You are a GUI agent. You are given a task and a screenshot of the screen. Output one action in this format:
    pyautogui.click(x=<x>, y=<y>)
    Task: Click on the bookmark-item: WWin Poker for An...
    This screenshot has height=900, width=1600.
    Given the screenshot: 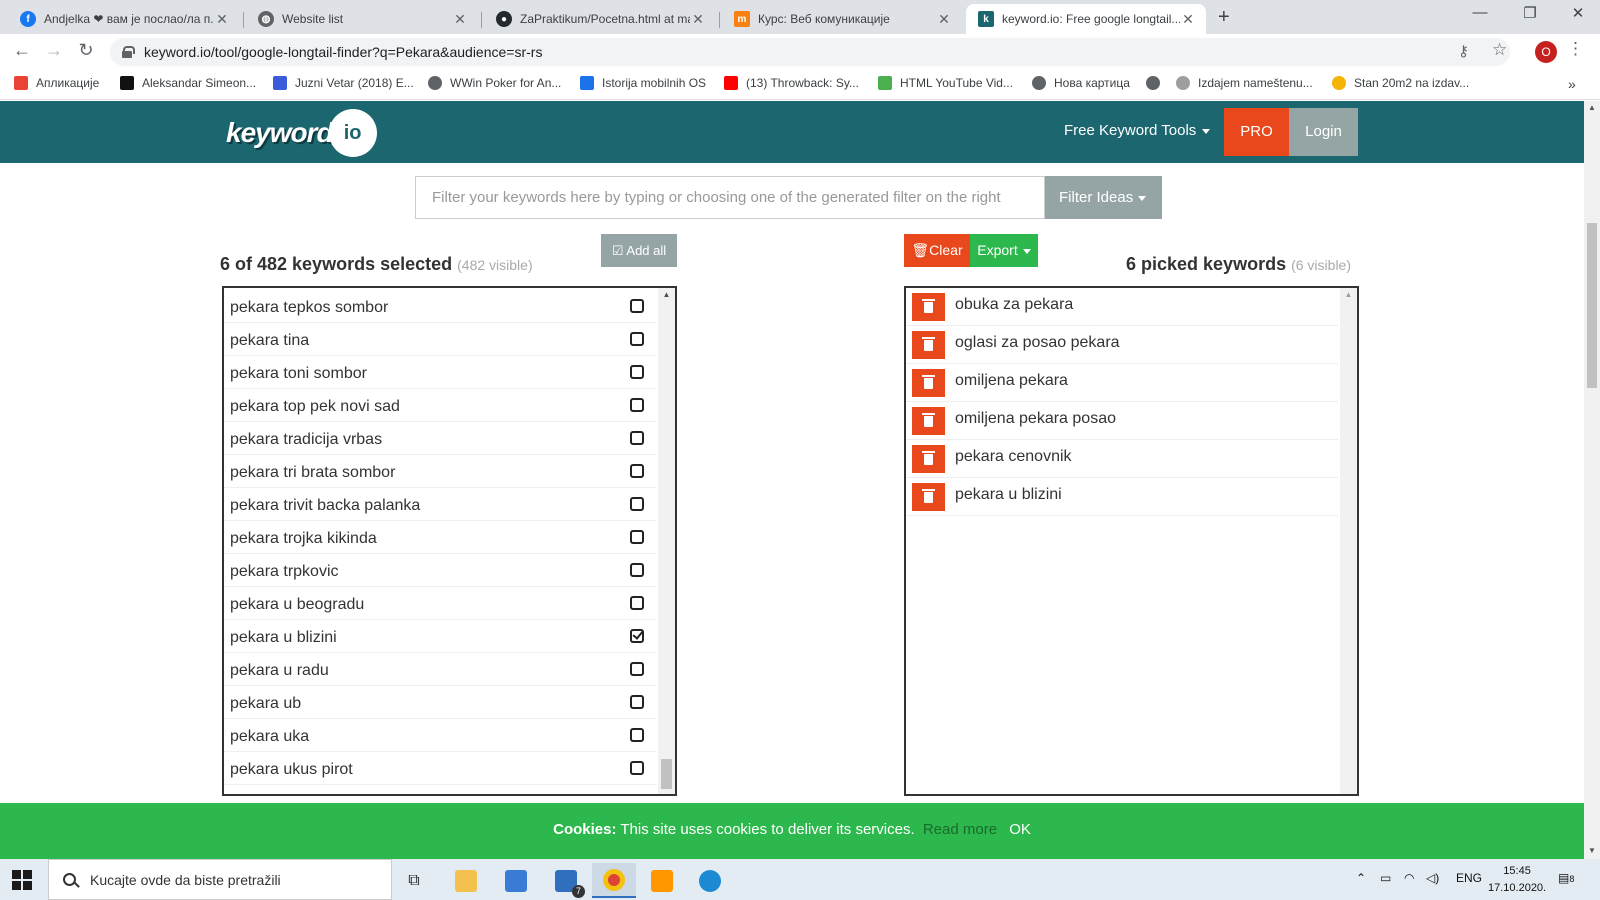 What is the action you would take?
    pyautogui.click(x=494, y=83)
    